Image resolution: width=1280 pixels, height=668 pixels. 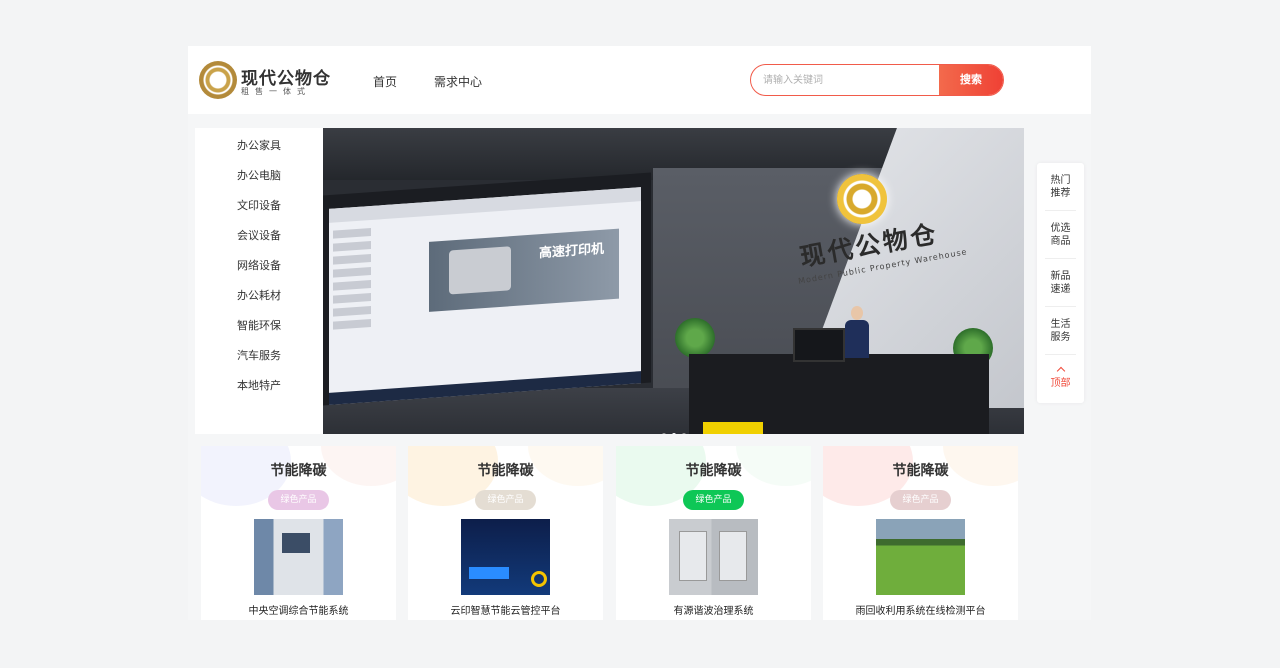 I want to click on product-card: 节能降碳 绿色产品 雨回收利用系统在线检测平台, so click(x=920, y=533).